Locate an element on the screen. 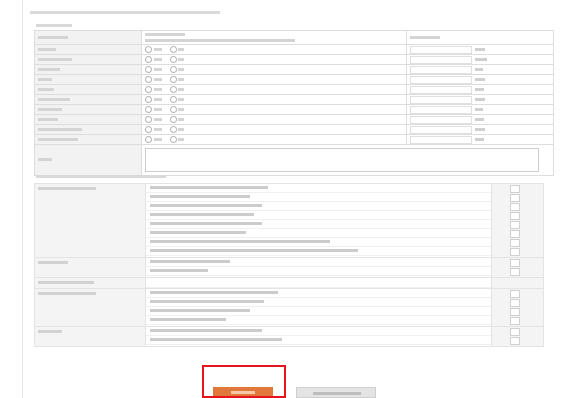  form-row-label-cell is located at coordinates (88, 109).